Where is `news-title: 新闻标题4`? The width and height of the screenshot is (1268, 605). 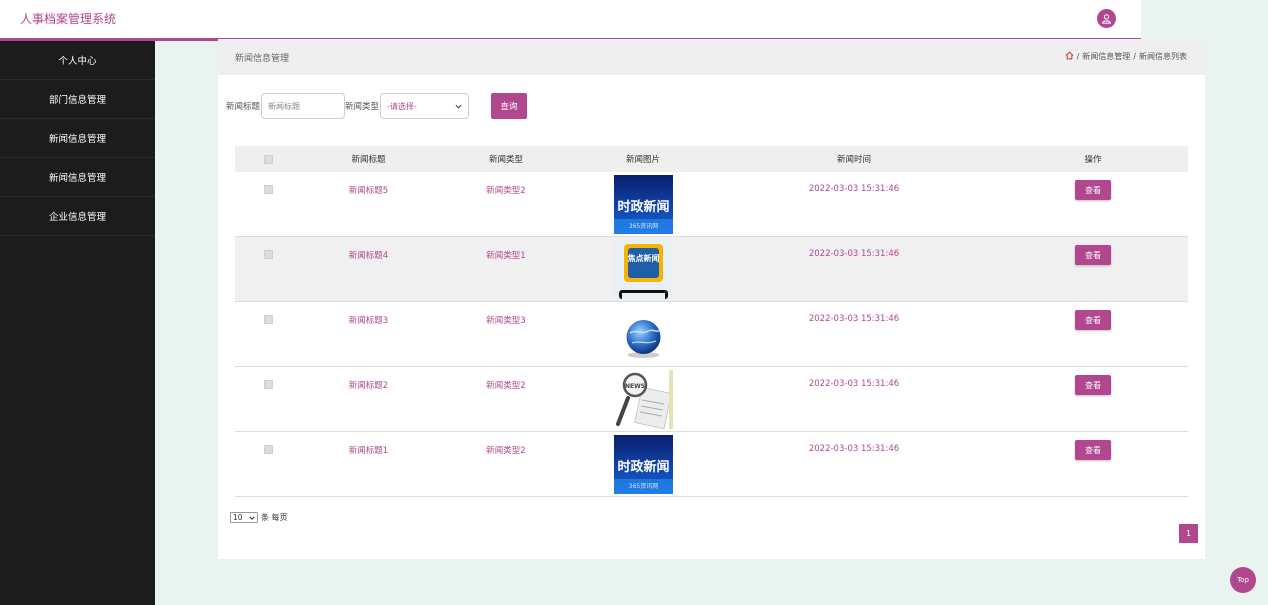
news-title: 新闻标题4 is located at coordinates (368, 256).